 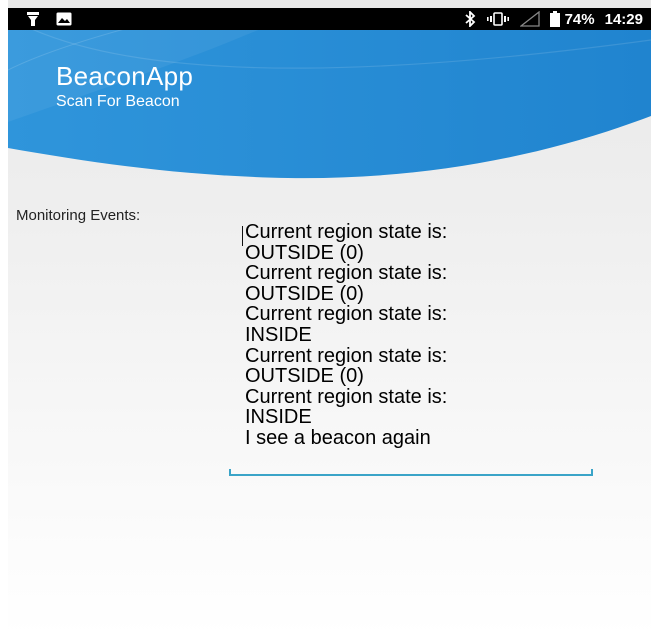 What do you see at coordinates (338, 437) in the screenshot?
I see `log-line: I see a beacon again` at bounding box center [338, 437].